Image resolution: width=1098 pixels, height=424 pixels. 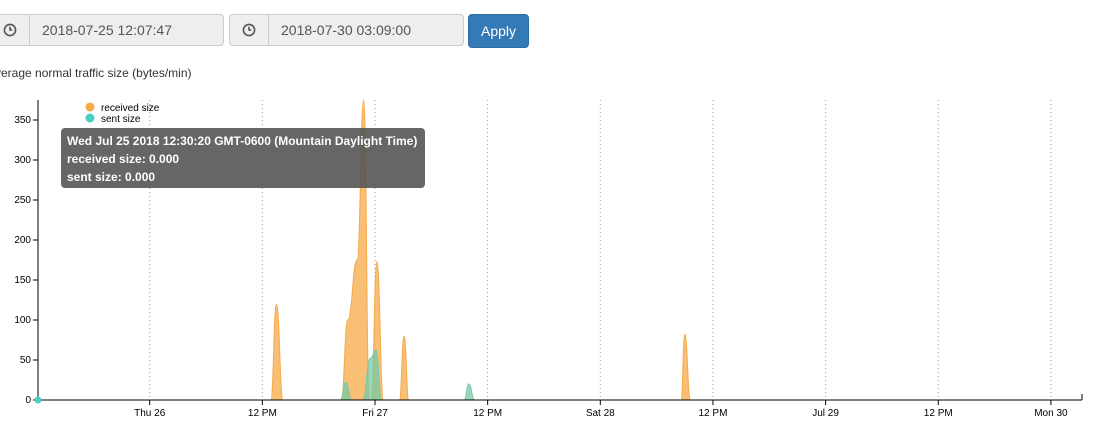 What do you see at coordinates (600, 413) in the screenshot?
I see `x-tick-label: Sat 28` at bounding box center [600, 413].